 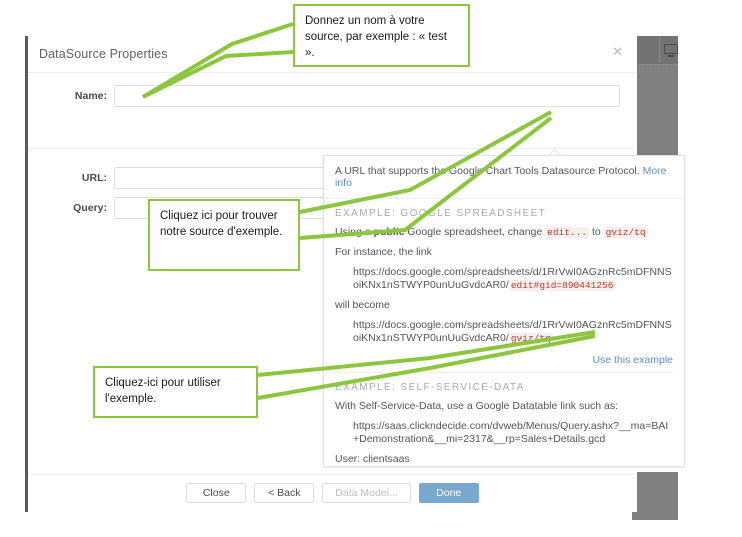 What do you see at coordinates (659, 50) in the screenshot?
I see `app-tab-separator` at bounding box center [659, 50].